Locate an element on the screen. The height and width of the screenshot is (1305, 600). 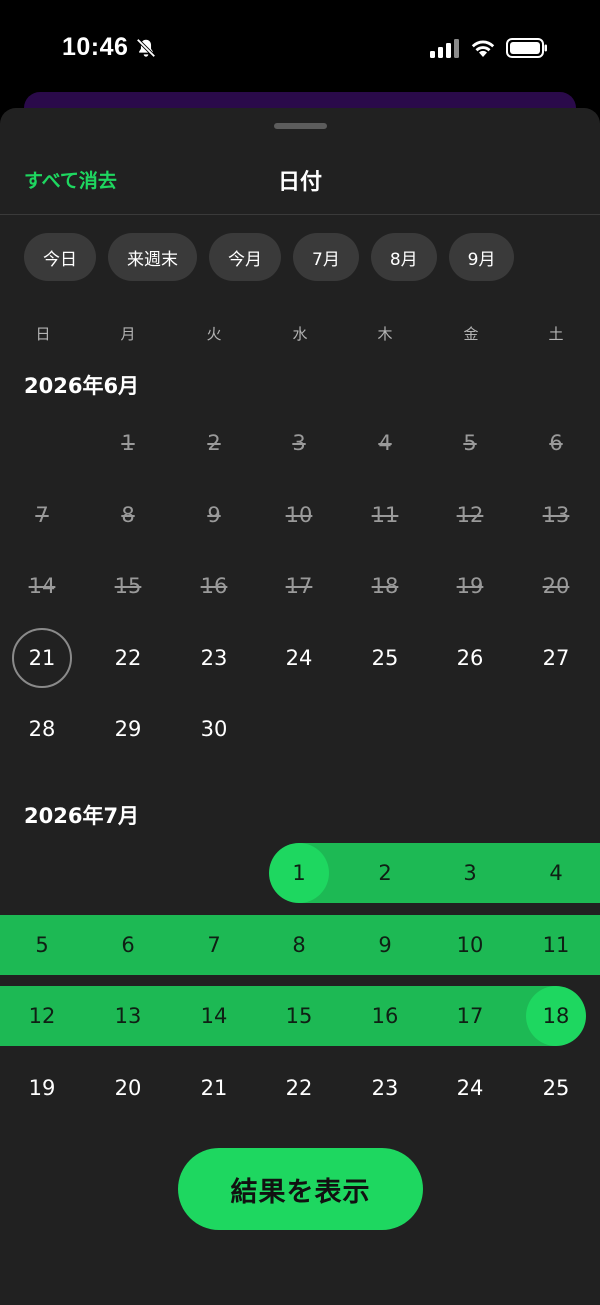
chip-july: 7月 is located at coordinates (326, 257).